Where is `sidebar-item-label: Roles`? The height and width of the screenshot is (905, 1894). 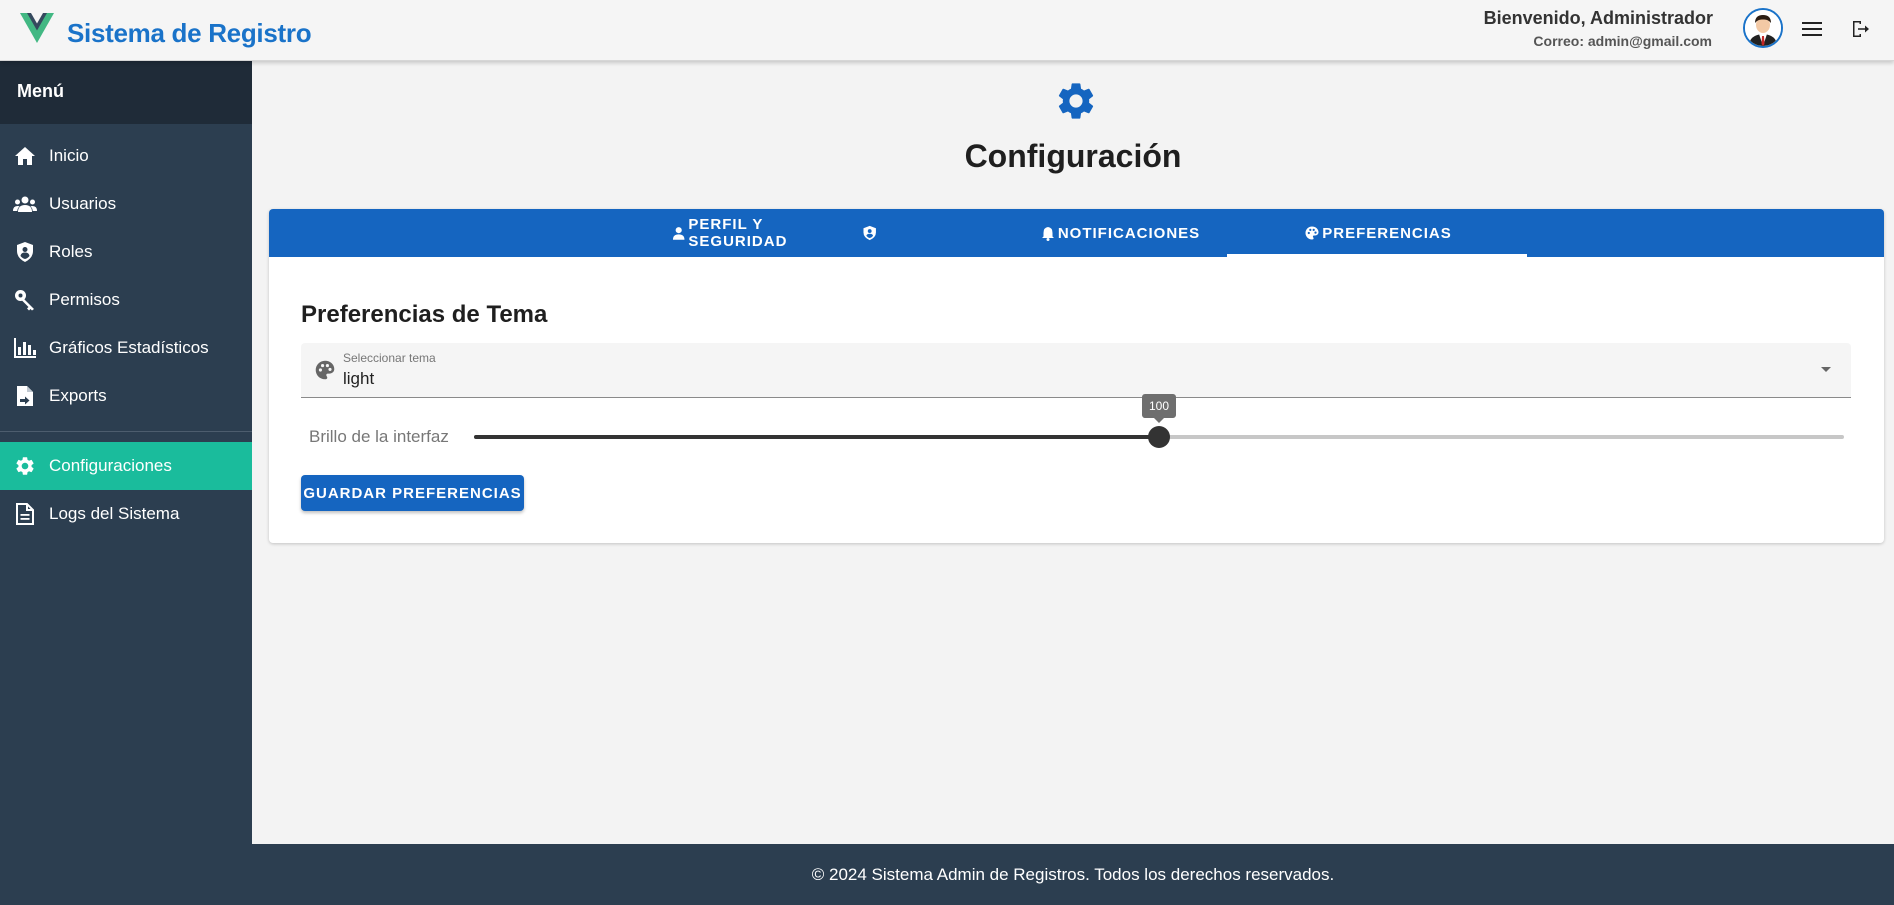 sidebar-item-label: Roles is located at coordinates (71, 251).